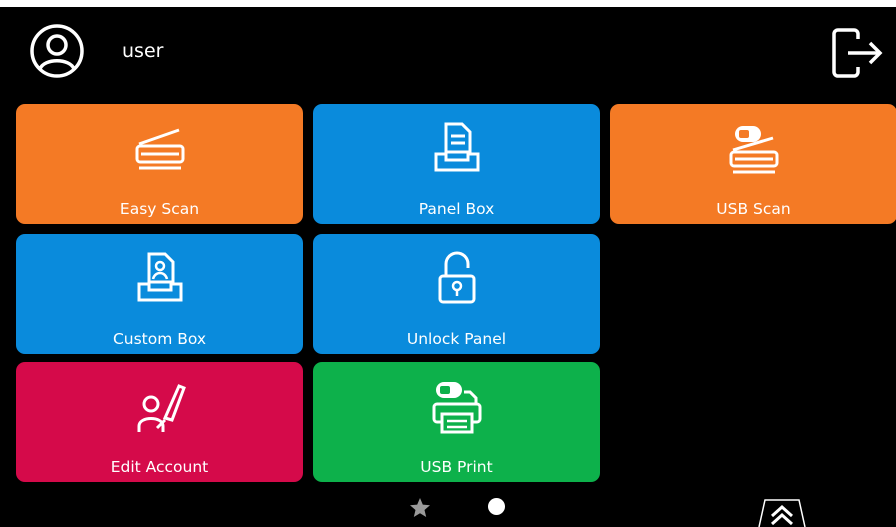 The height and width of the screenshot is (527, 896). I want to click on favorites-star-icon, so click(420, 508).